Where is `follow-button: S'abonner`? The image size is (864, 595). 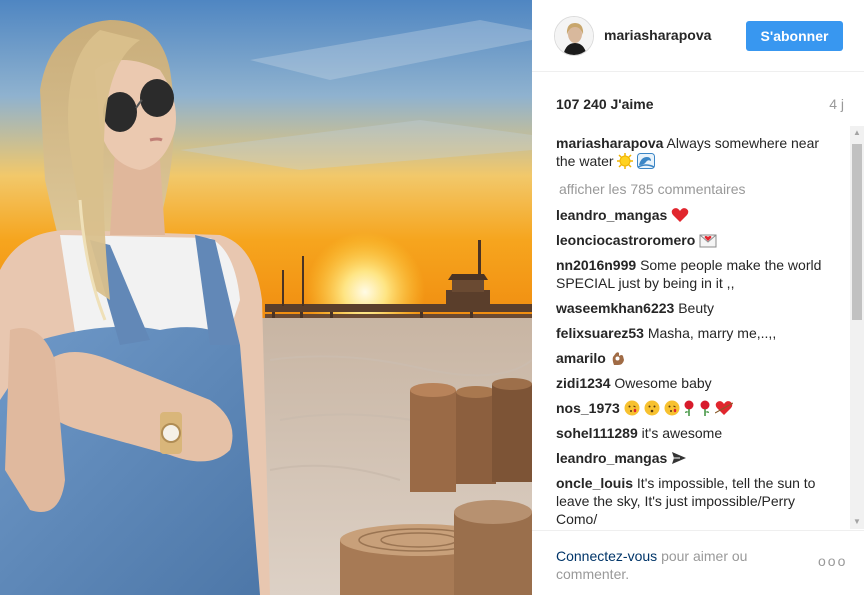
follow-button: S'abonner is located at coordinates (794, 36).